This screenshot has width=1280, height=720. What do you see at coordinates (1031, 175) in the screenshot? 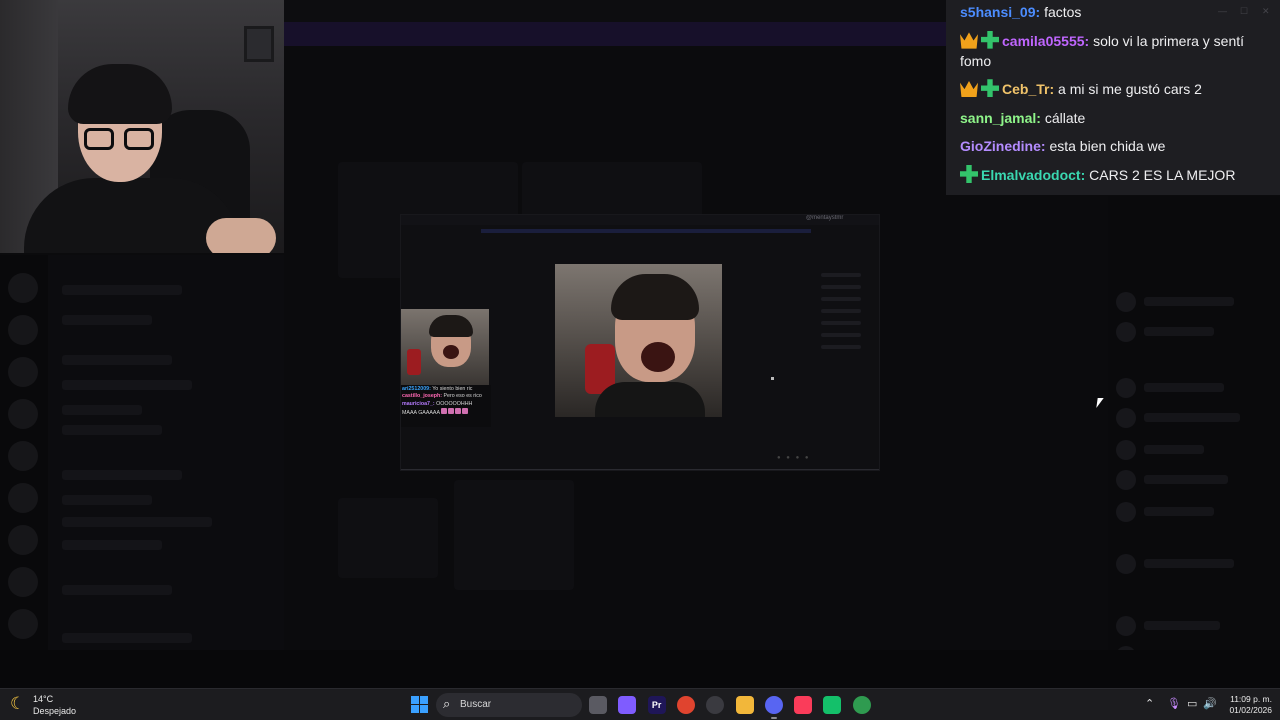
I see `chat-username: Elmalvadodoct` at bounding box center [1031, 175].